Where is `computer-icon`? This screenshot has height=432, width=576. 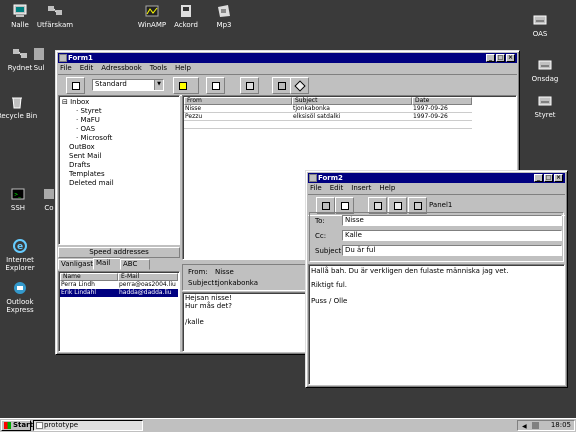 computer-icon is located at coordinates (20, 10).